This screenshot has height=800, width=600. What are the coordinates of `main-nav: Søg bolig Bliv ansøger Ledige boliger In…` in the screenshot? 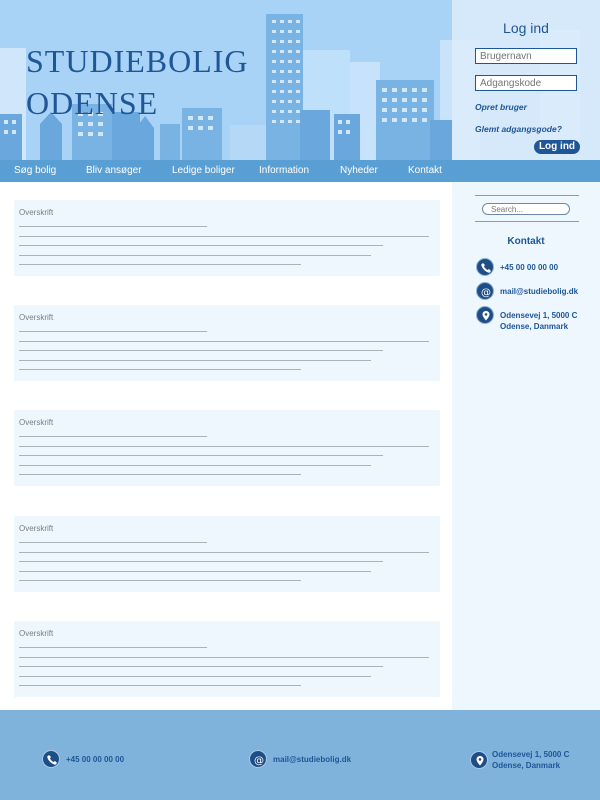 It's located at (300, 171).